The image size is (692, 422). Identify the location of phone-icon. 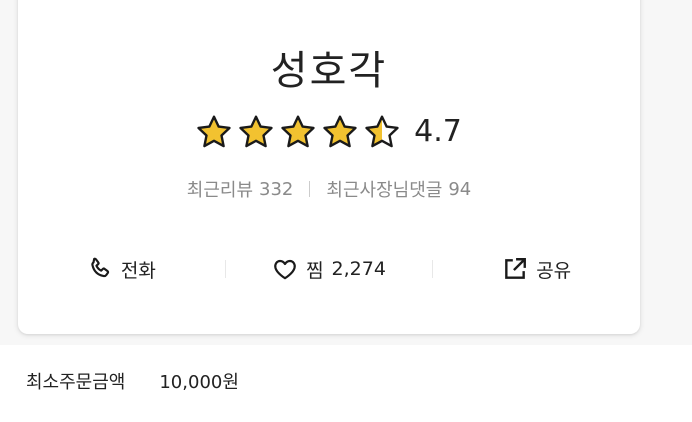
(100, 267).